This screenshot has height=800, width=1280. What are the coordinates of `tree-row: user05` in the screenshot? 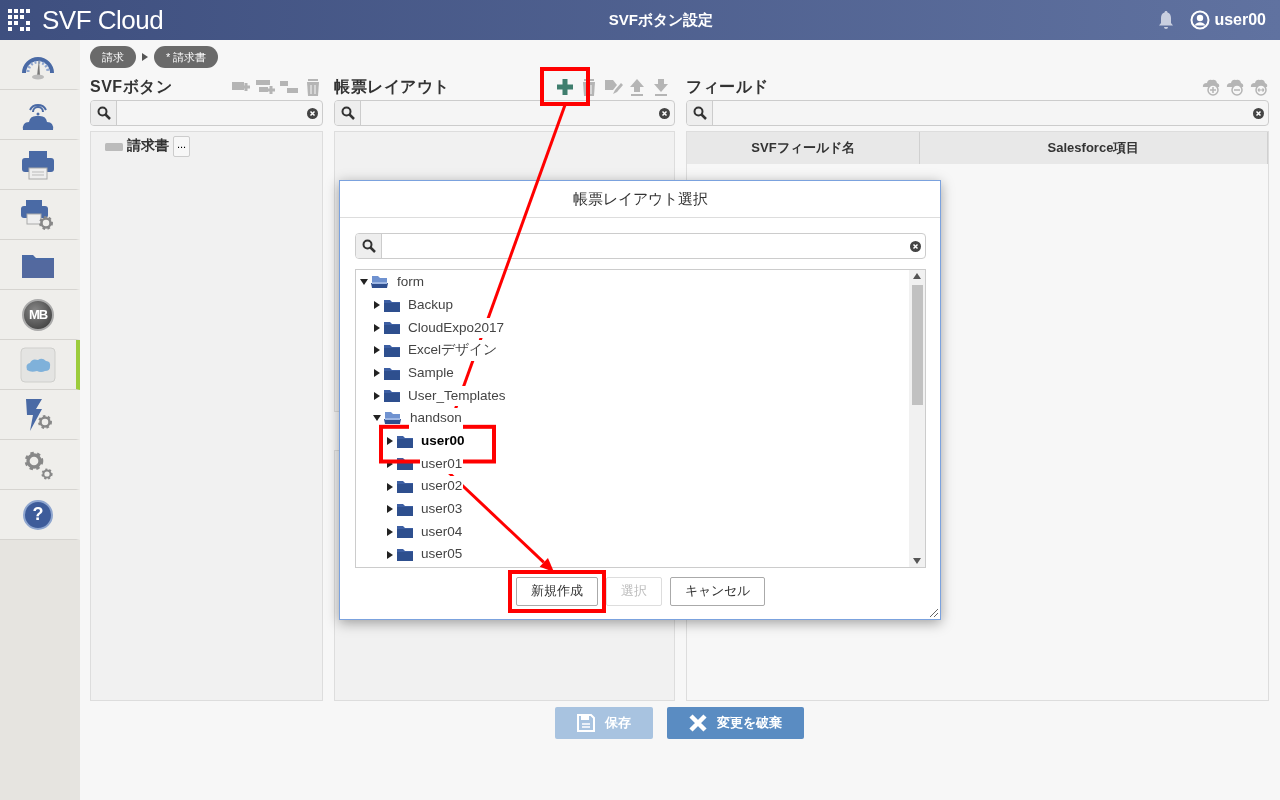 It's located at (647, 554).